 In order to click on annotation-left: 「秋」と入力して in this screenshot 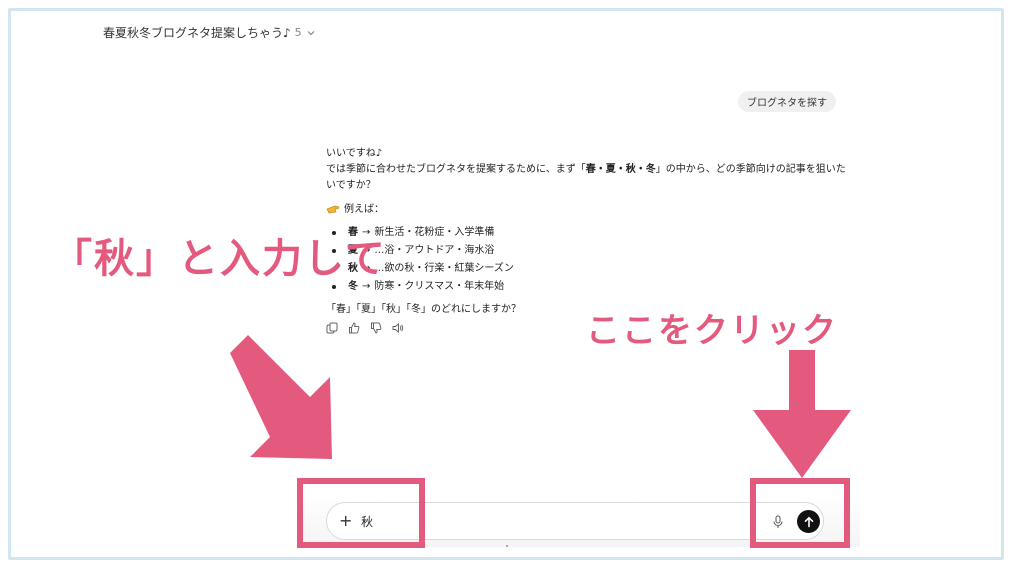, I will do `click(219, 259)`.